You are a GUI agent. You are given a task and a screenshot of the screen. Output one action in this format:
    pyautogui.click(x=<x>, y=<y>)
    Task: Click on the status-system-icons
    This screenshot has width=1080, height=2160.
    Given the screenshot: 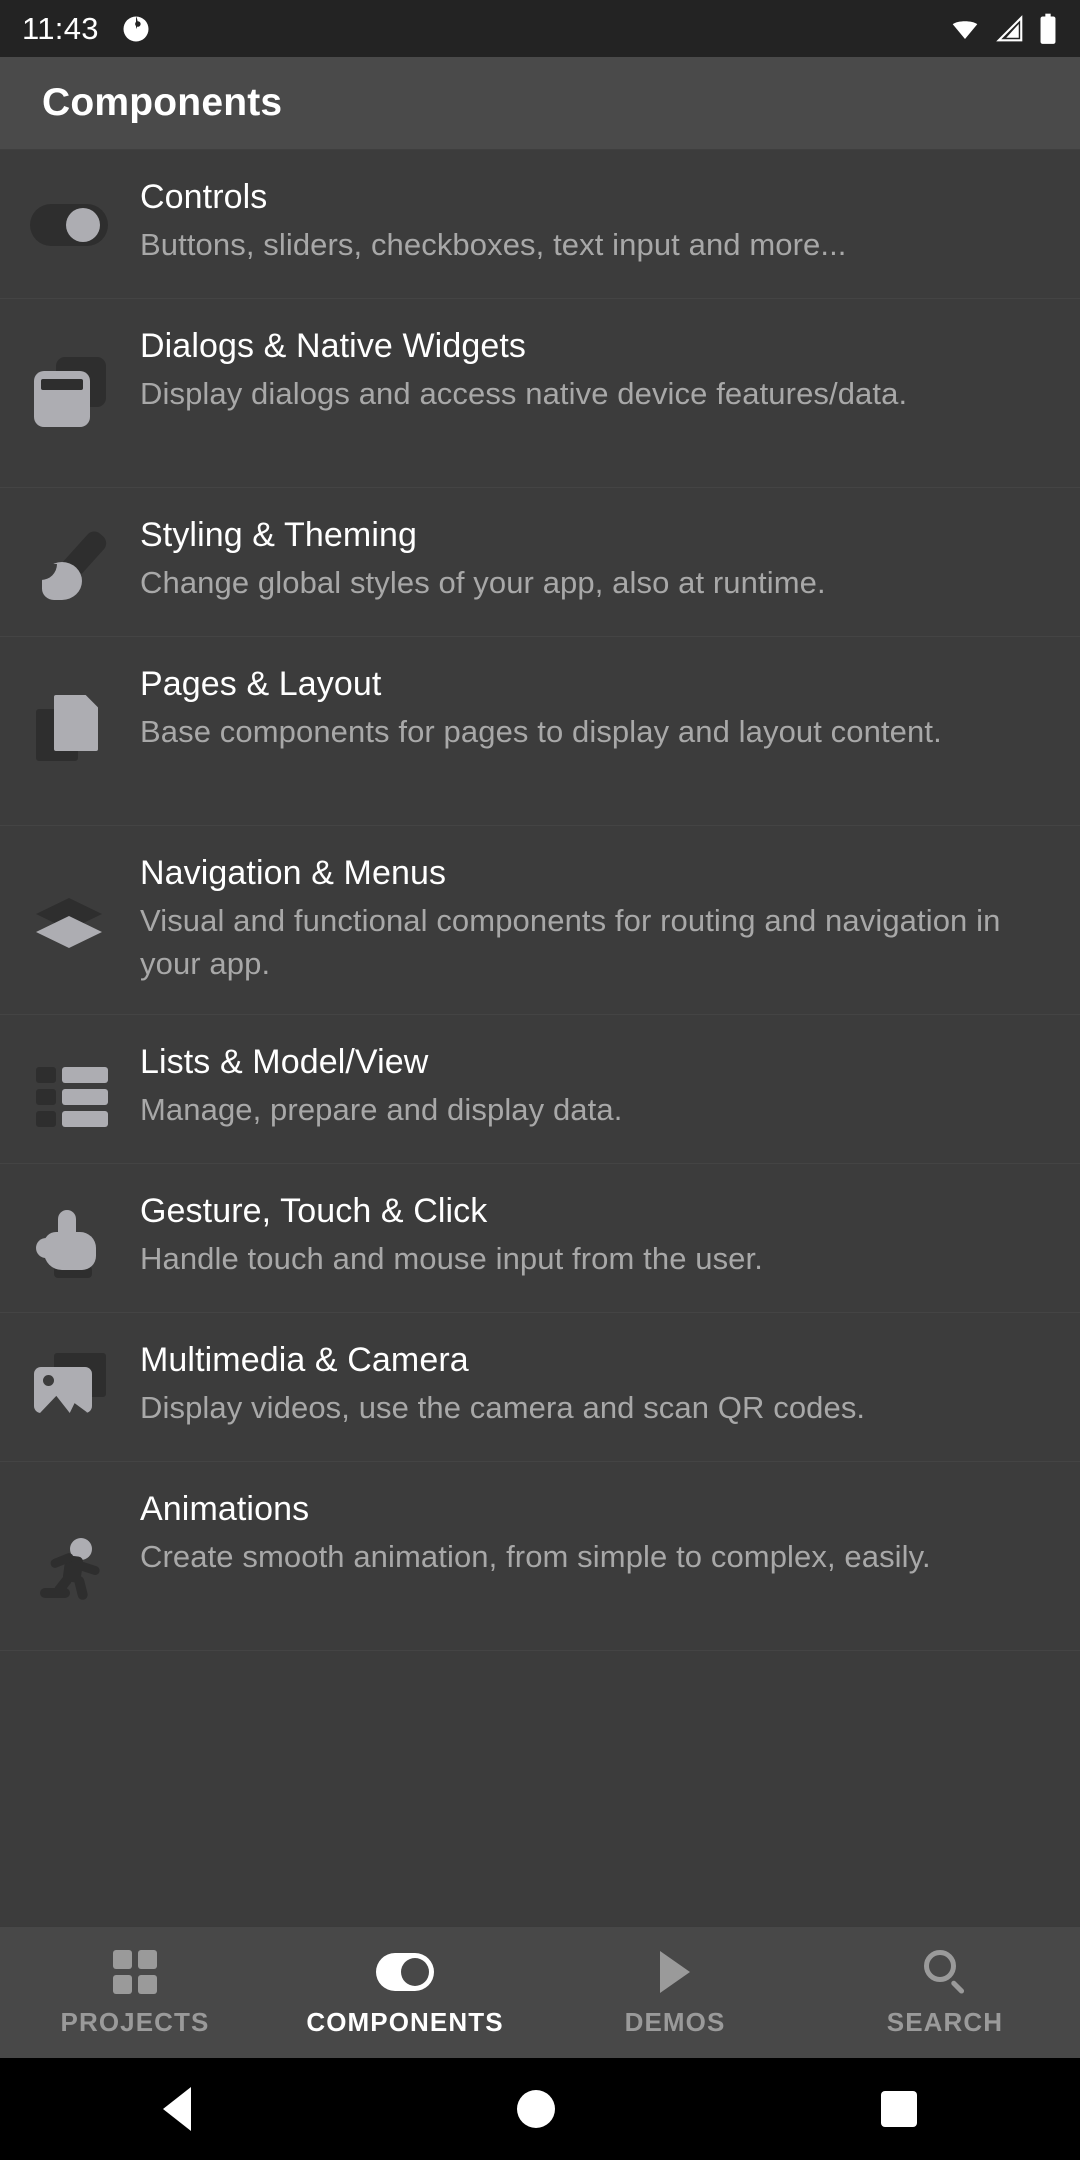 What is the action you would take?
    pyautogui.click(x=1003, y=29)
    